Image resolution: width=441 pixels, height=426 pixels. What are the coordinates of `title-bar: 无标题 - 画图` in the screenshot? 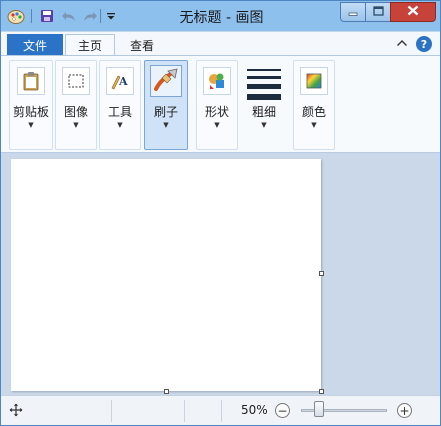 It's located at (220, 16).